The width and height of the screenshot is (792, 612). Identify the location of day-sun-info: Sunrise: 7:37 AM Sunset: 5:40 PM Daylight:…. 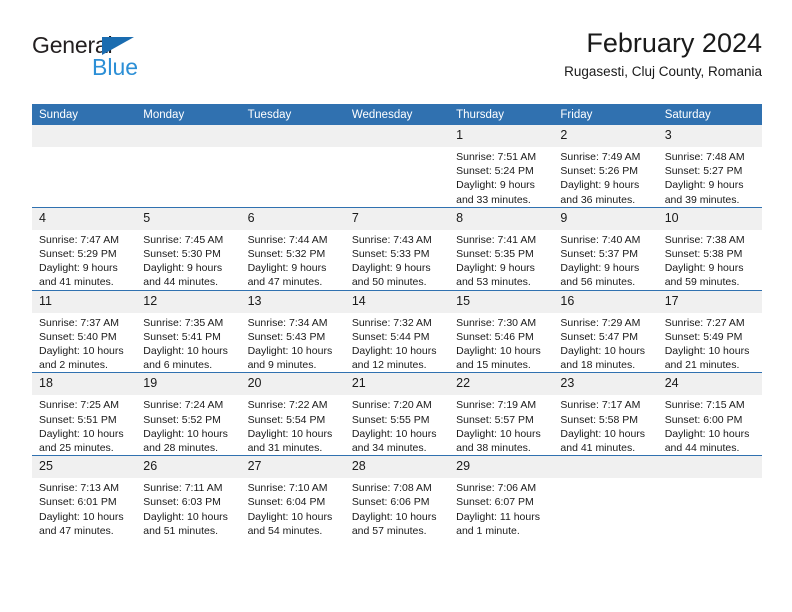
(84, 343).